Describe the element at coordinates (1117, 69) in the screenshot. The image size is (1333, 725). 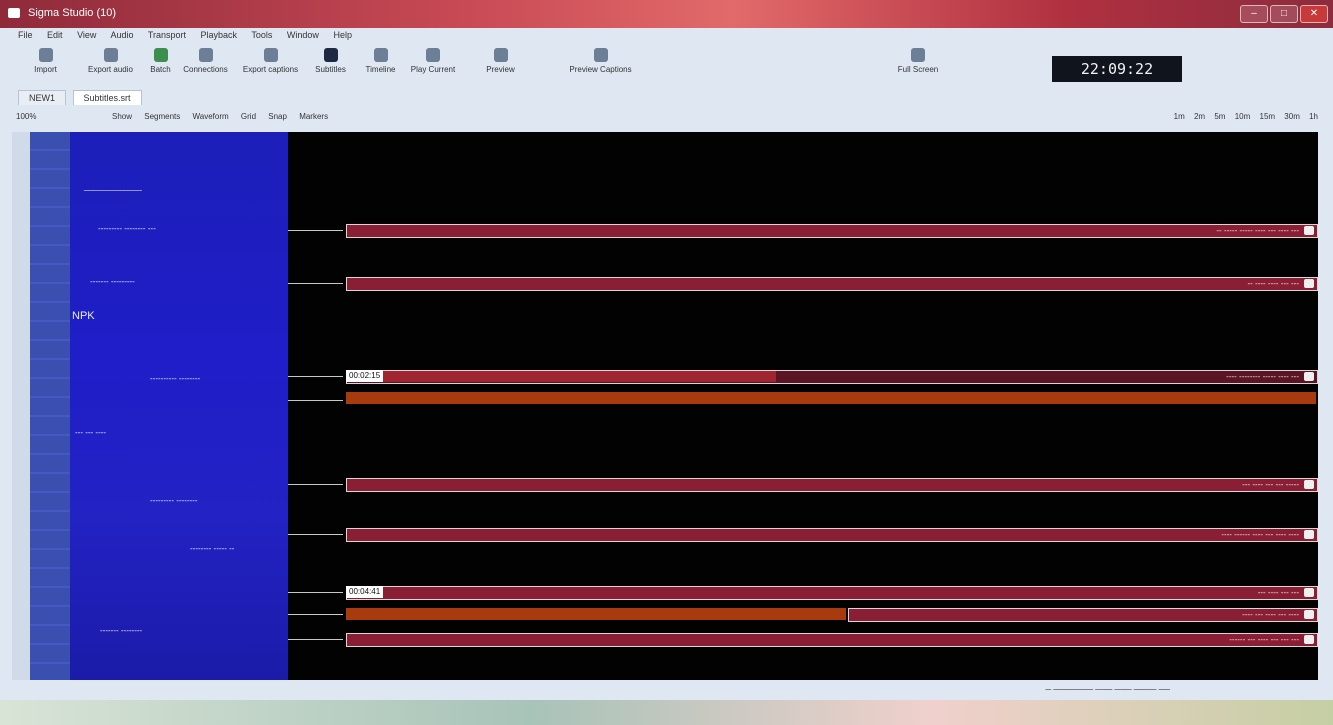
I see `clock-display: 22:09:22` at that location.